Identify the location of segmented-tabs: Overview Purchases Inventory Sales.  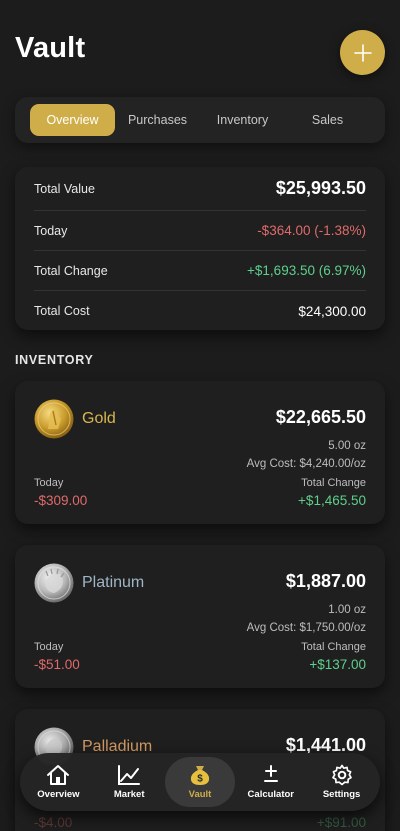
(200, 120).